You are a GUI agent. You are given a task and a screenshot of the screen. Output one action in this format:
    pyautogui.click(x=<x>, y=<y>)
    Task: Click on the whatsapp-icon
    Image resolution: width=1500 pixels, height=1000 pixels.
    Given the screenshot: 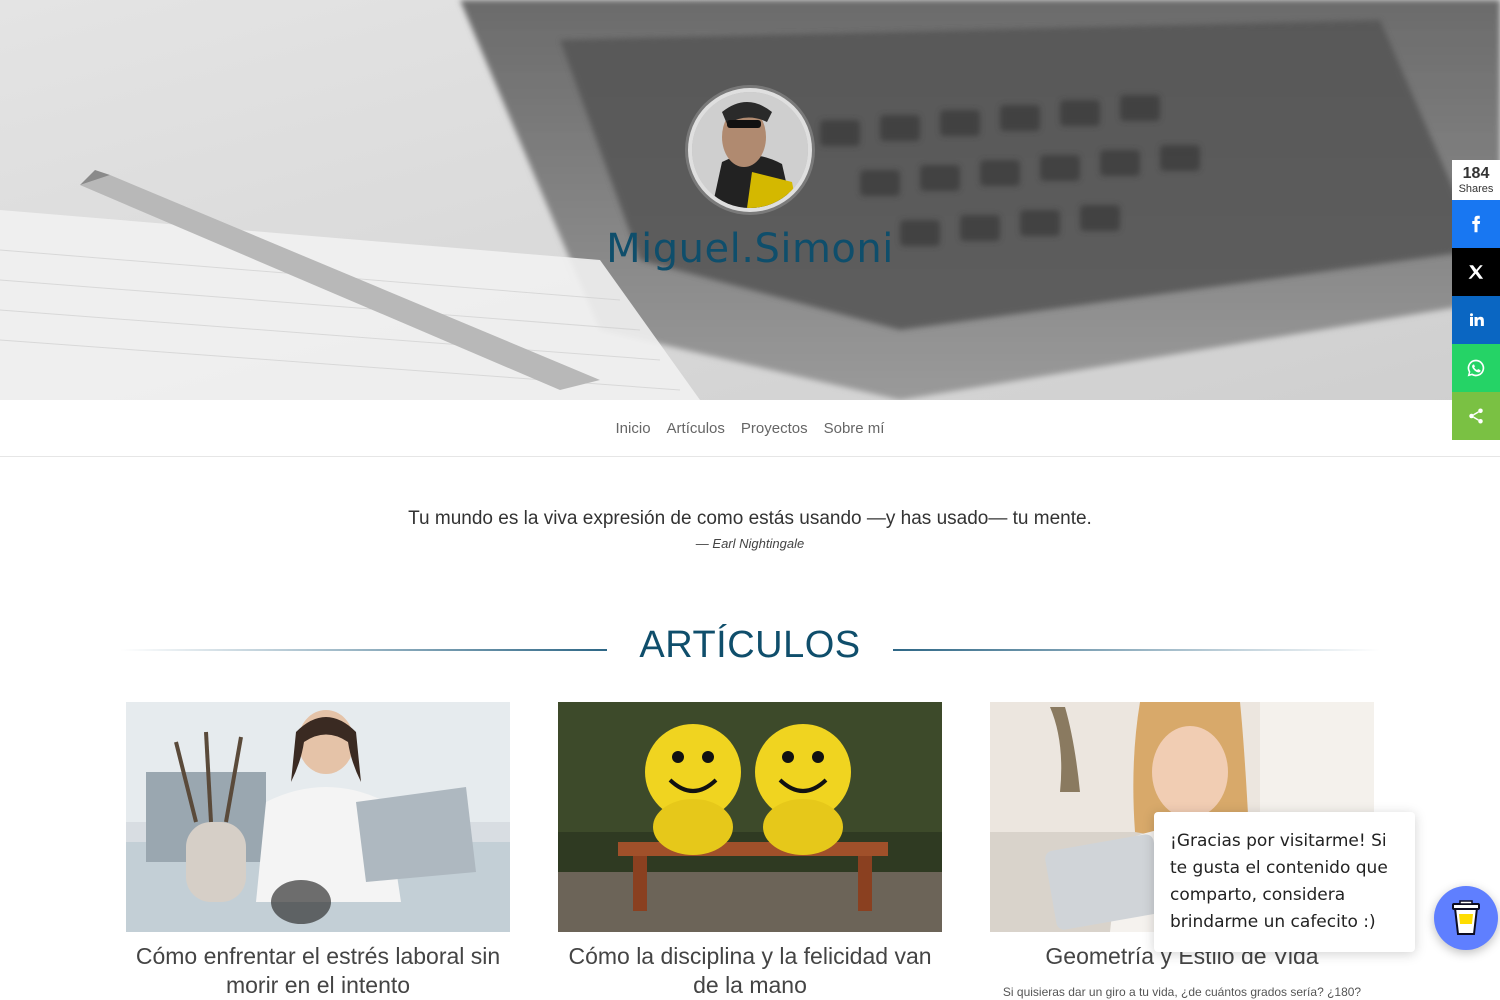 What is the action you would take?
    pyautogui.click(x=1476, y=368)
    